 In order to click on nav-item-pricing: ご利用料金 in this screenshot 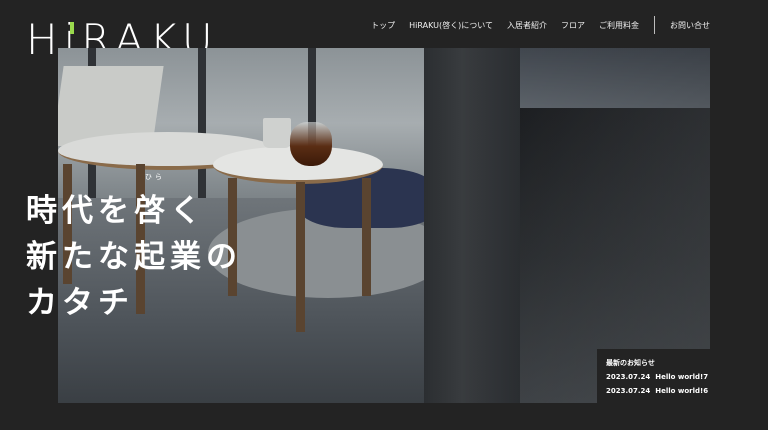, I will do `click(619, 25)`.